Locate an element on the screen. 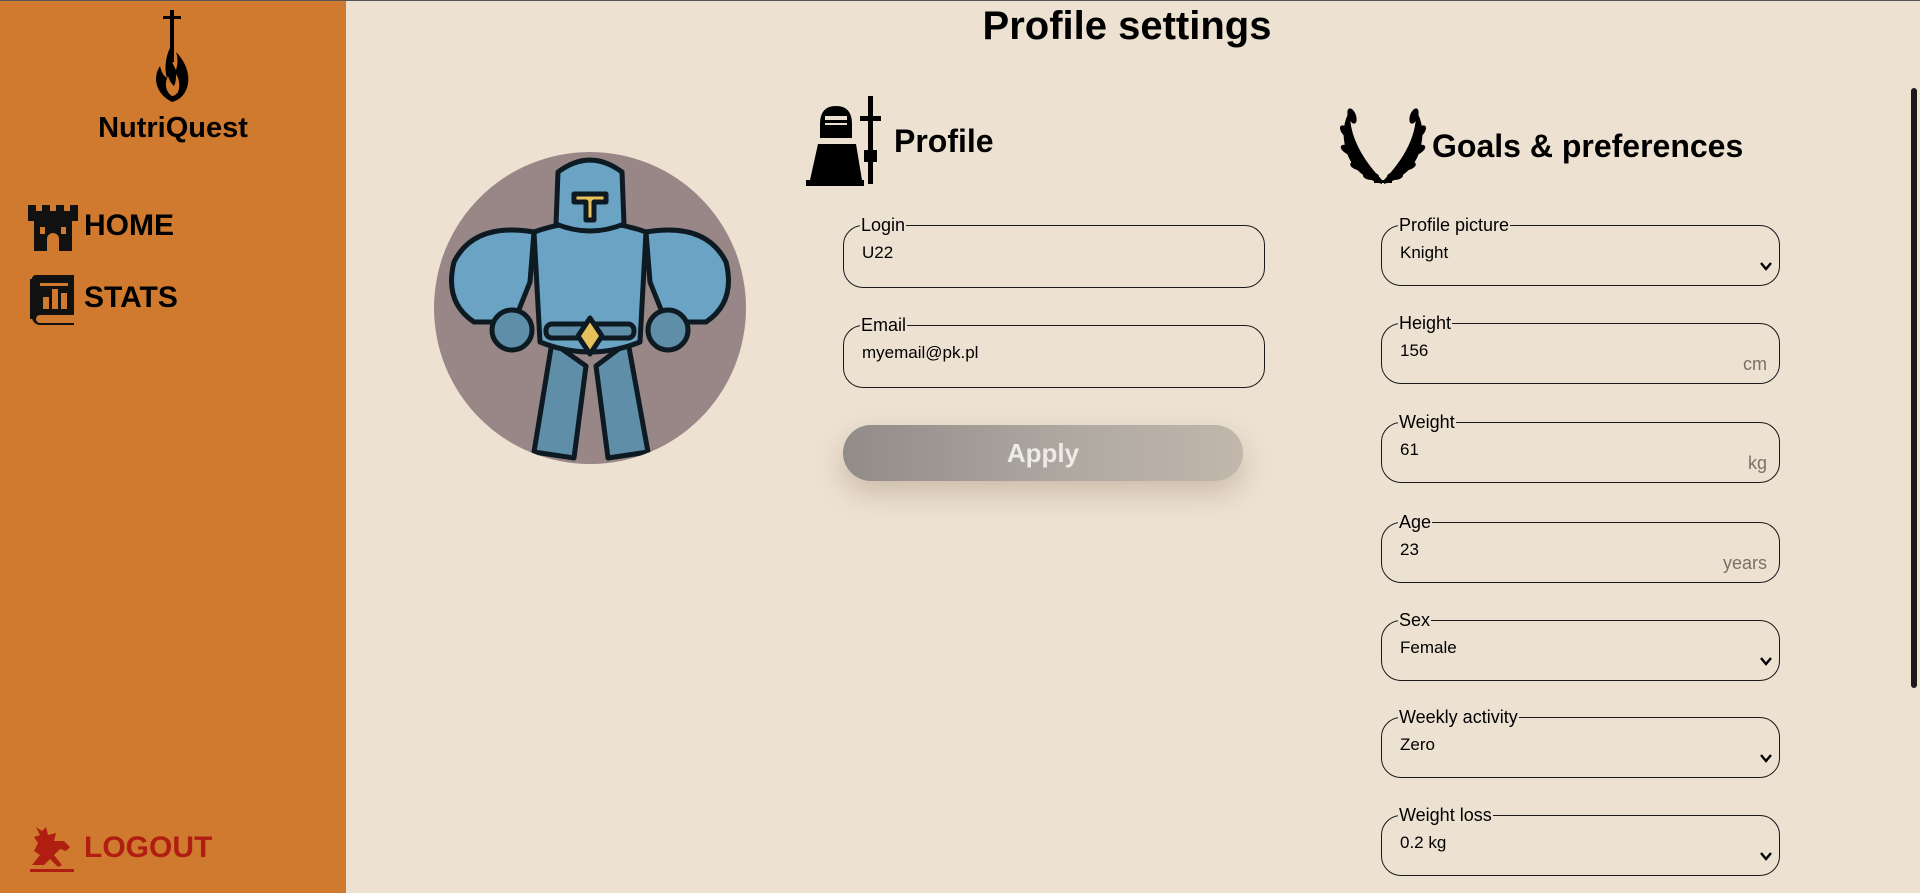 Image resolution: width=1920 pixels, height=893 pixels. weight-loss-label: Weight loss is located at coordinates (1445, 815).